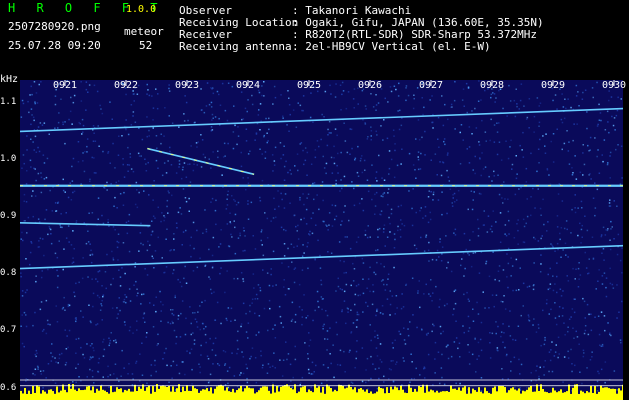 The image size is (629, 400). Describe the element at coordinates (54, 26) in the screenshot. I see `file-name: 2507280920.png` at that location.